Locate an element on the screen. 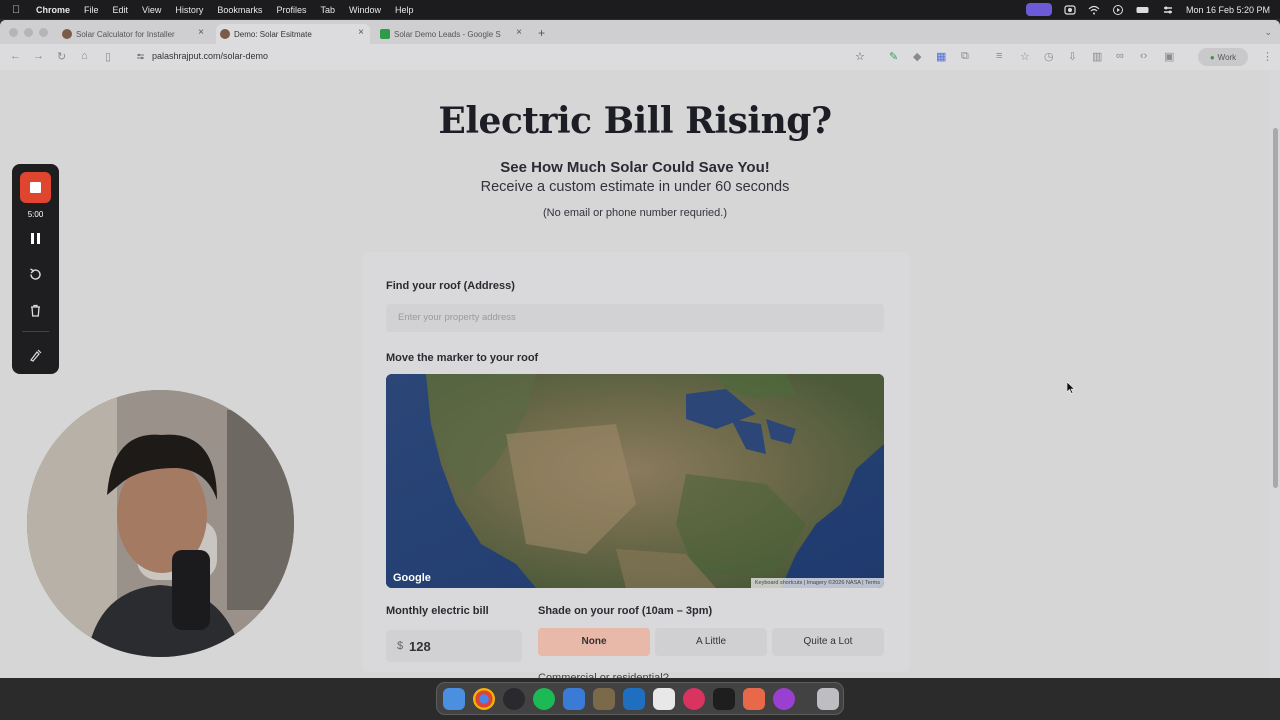 The height and width of the screenshot is (720, 1280). page-subheadline: See How Much Solar Could Save You! is located at coordinates (635, 167).